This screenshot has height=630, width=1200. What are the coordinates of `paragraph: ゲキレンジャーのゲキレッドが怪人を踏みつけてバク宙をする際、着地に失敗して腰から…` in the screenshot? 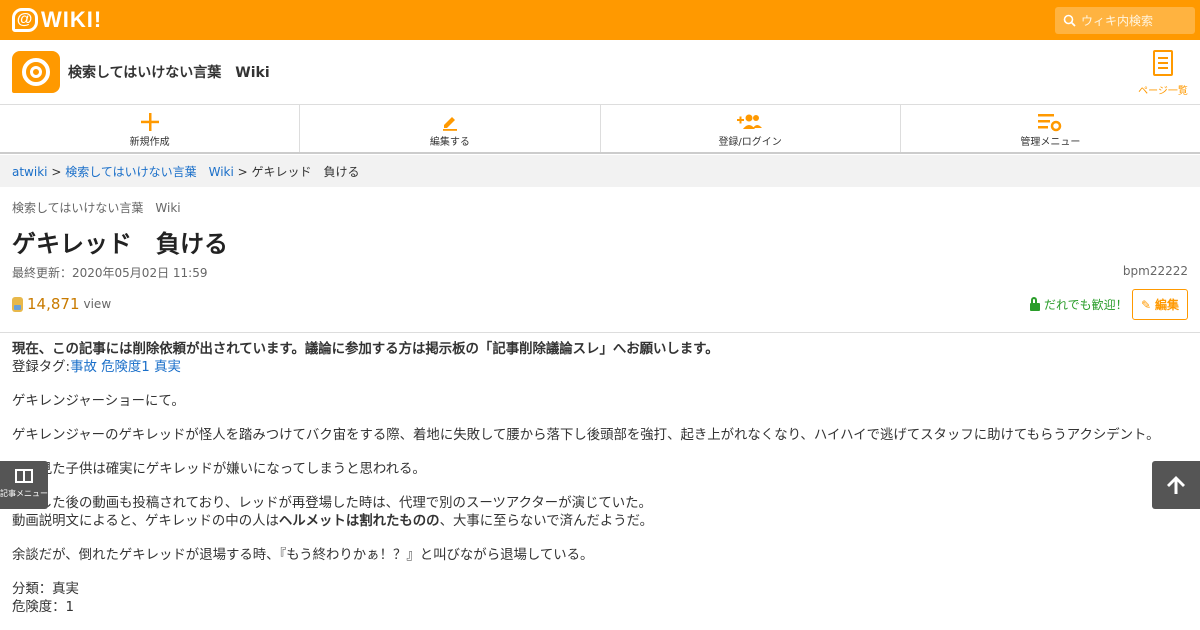 It's located at (586, 435).